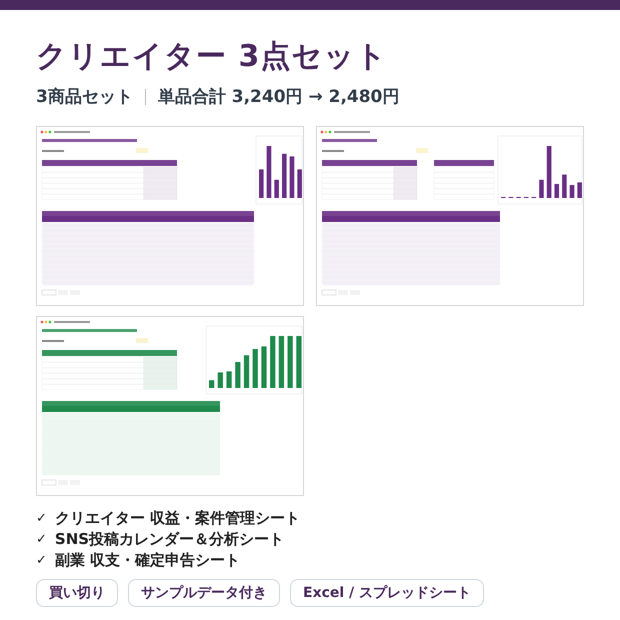 The height and width of the screenshot is (620, 620). What do you see at coordinates (387, 593) in the screenshot?
I see `feature-tag: Excel / スプレッドシート` at bounding box center [387, 593].